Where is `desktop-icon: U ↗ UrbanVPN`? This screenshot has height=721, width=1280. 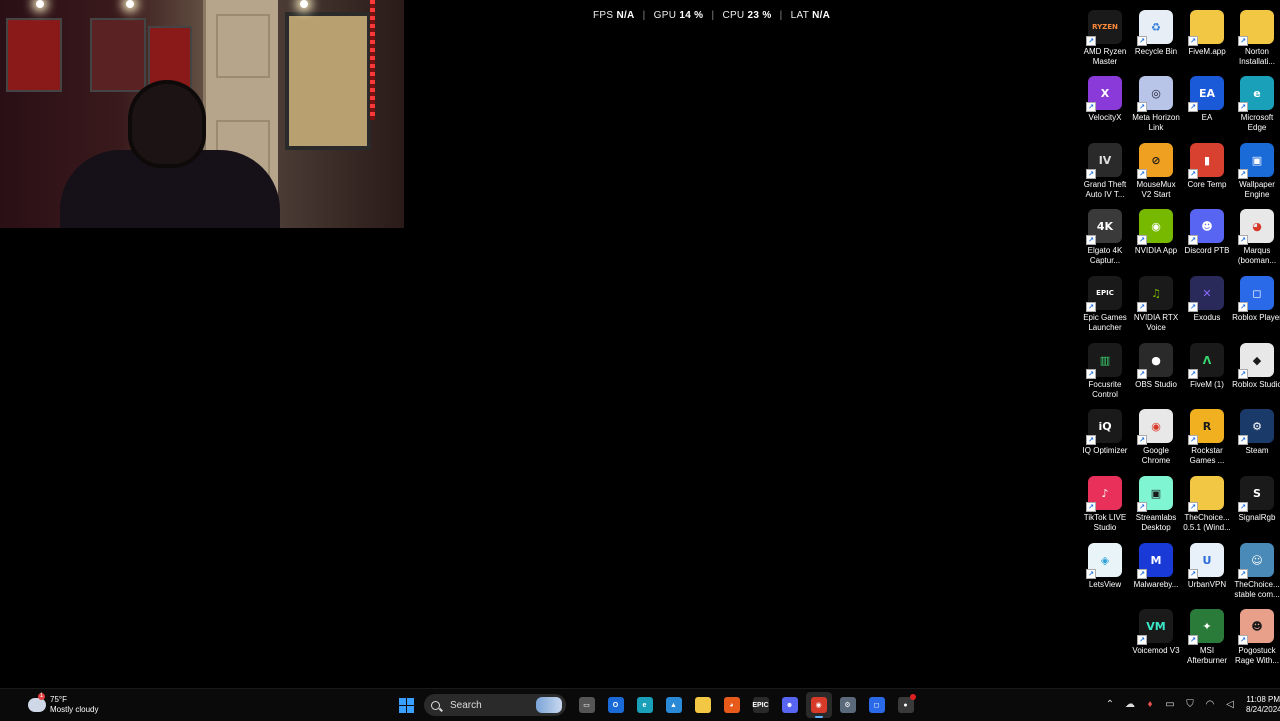 desktop-icon: U ↗ UrbanVPN is located at coordinates (1207, 572).